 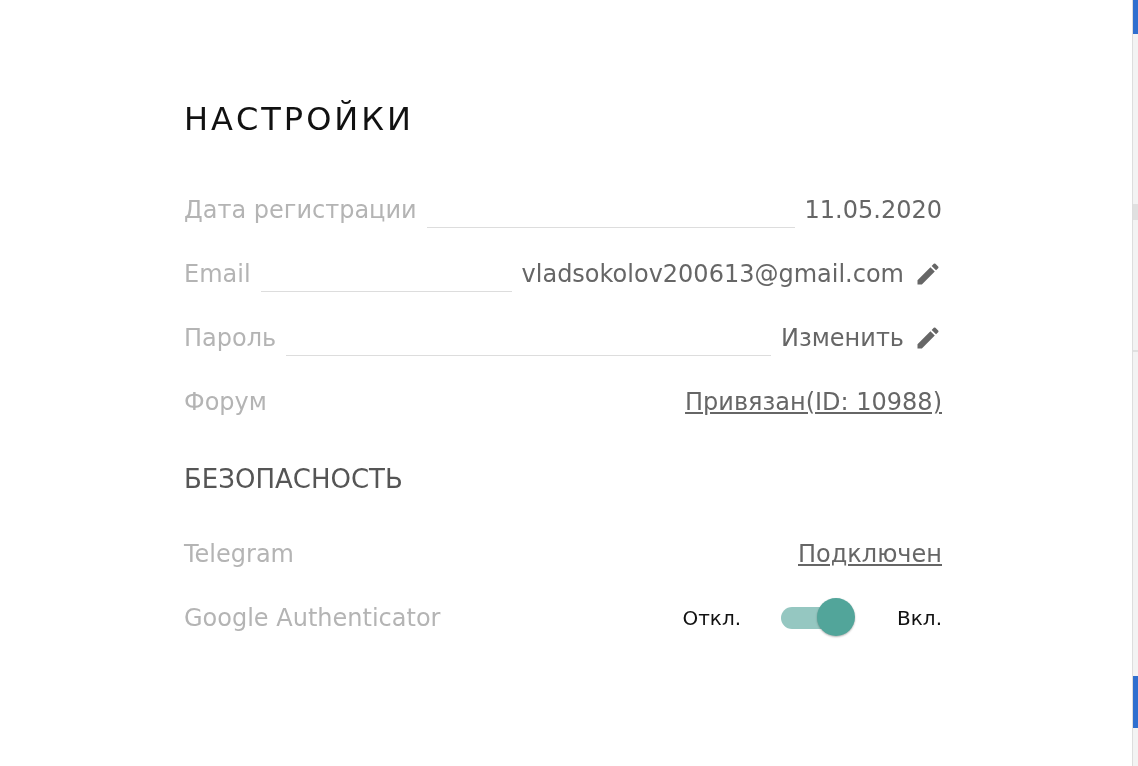 What do you see at coordinates (225, 402) in the screenshot?
I see `field-label: Форум` at bounding box center [225, 402].